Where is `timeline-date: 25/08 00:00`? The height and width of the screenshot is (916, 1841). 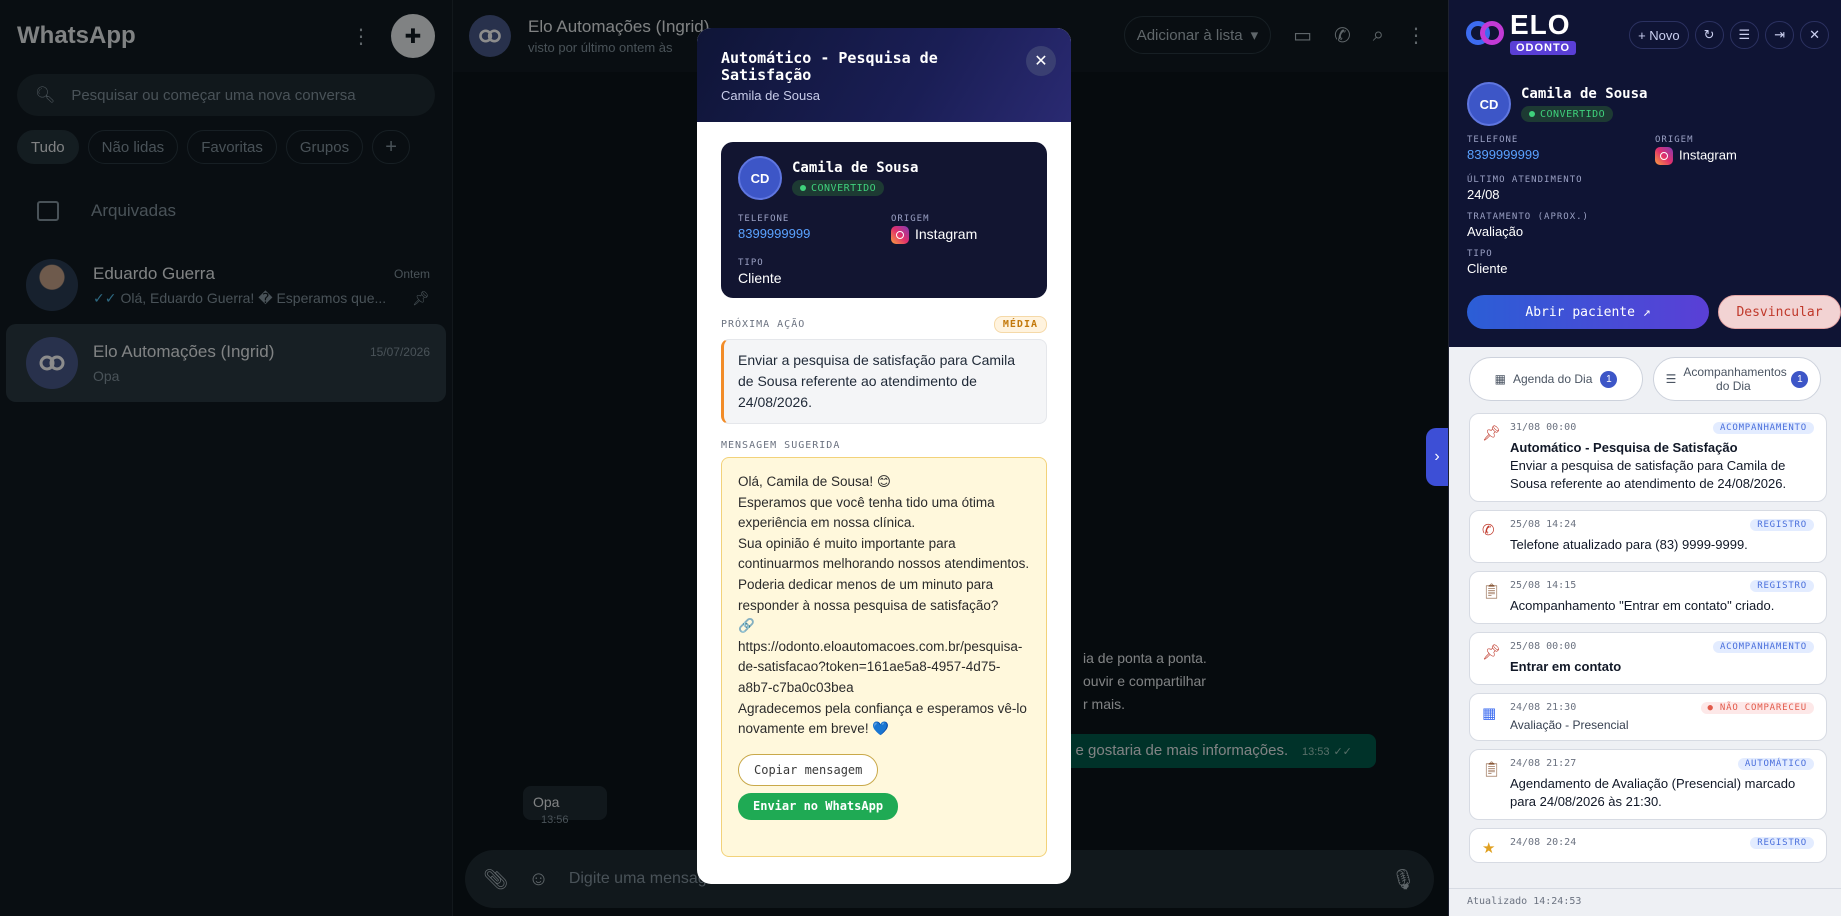 timeline-date: 25/08 00:00 is located at coordinates (1543, 646).